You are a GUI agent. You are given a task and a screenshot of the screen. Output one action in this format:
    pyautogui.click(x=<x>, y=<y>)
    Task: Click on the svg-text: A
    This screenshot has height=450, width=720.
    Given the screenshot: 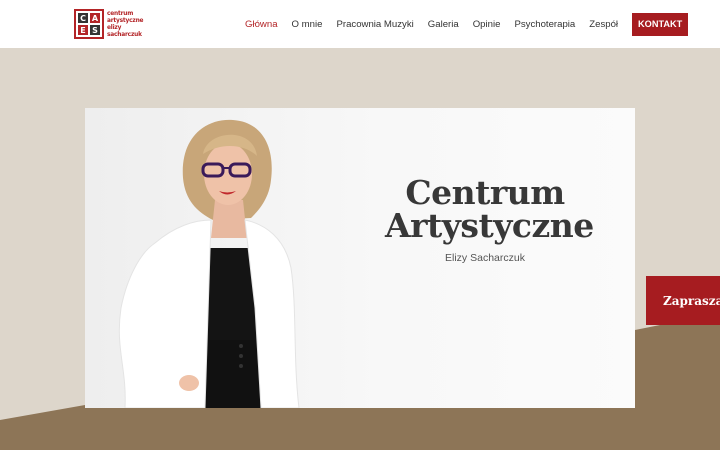 What is the action you would take?
    pyautogui.click(x=95, y=18)
    